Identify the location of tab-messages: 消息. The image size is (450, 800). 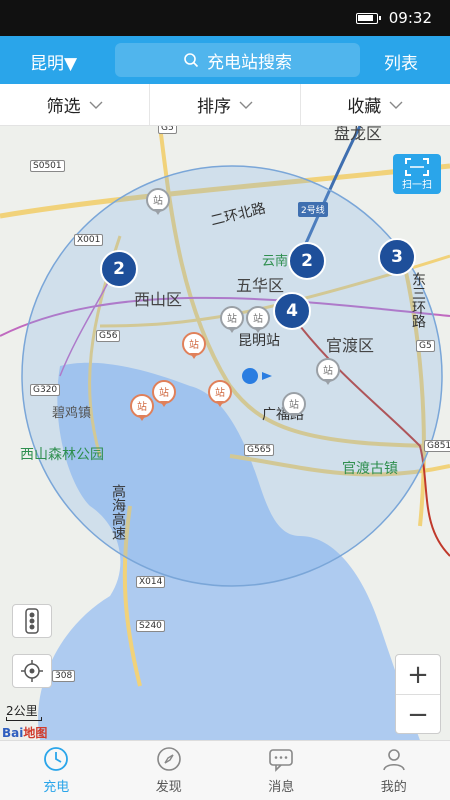
(281, 770).